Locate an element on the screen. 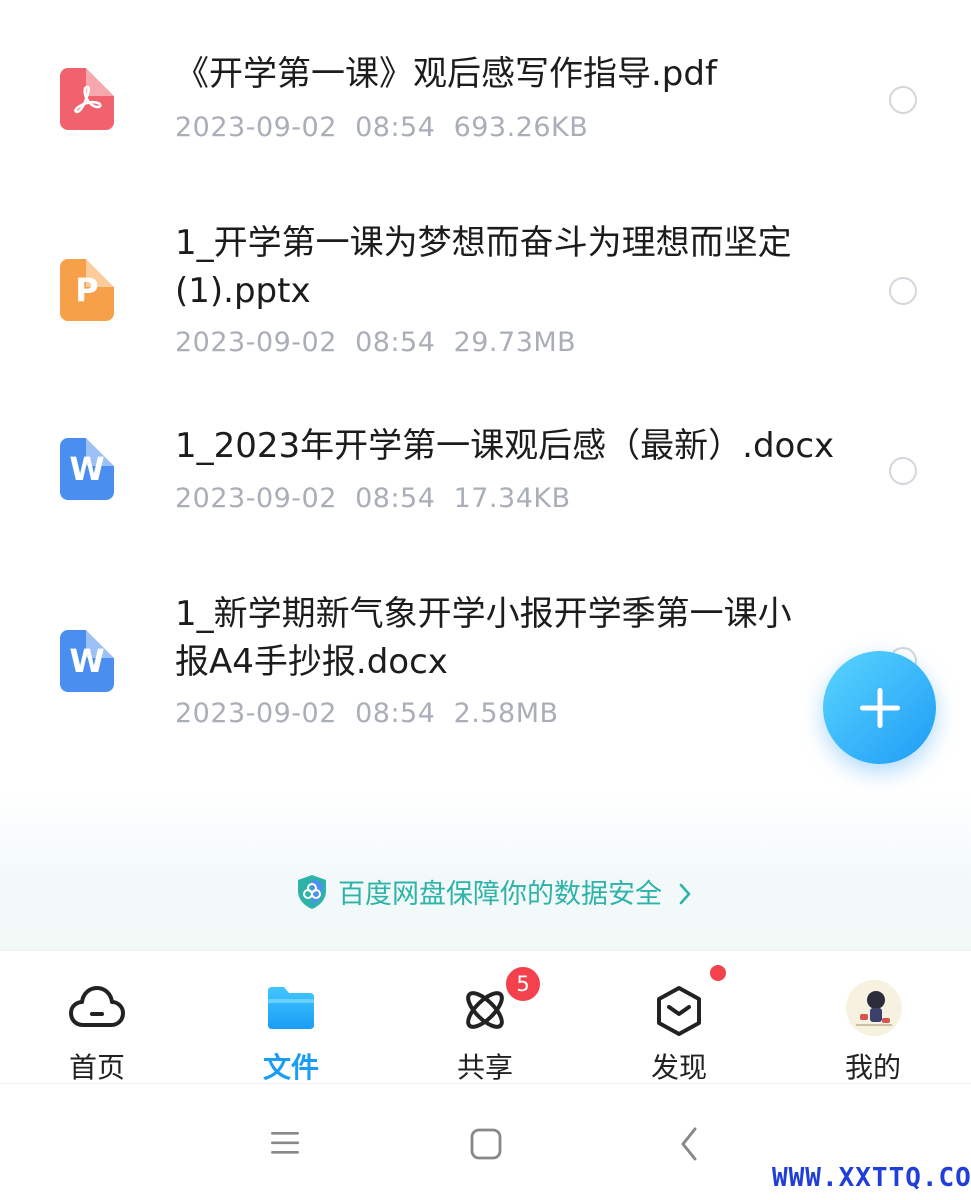 The height and width of the screenshot is (1200, 971). tab-discover-label: 发现 is located at coordinates (678, 1067).